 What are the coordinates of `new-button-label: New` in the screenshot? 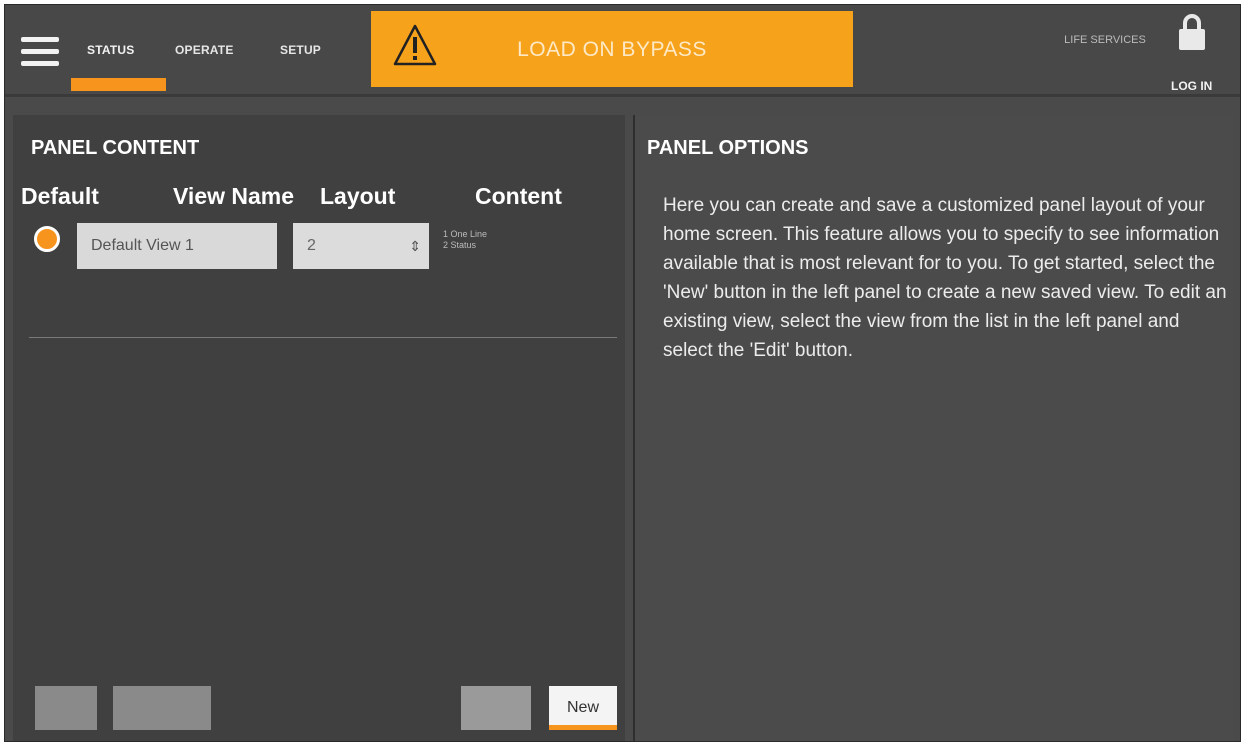 It's located at (582, 707).